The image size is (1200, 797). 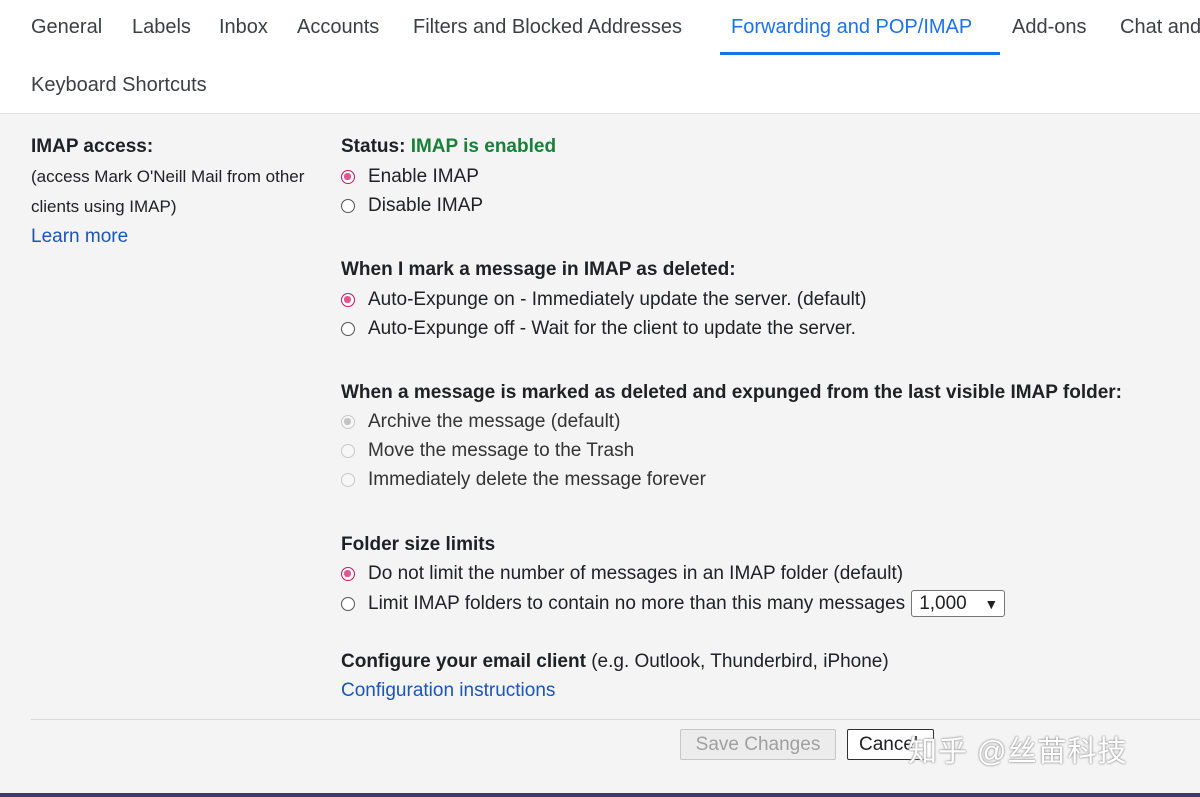 What do you see at coordinates (943, 603) in the screenshot?
I see `message-limit-value: 1,000` at bounding box center [943, 603].